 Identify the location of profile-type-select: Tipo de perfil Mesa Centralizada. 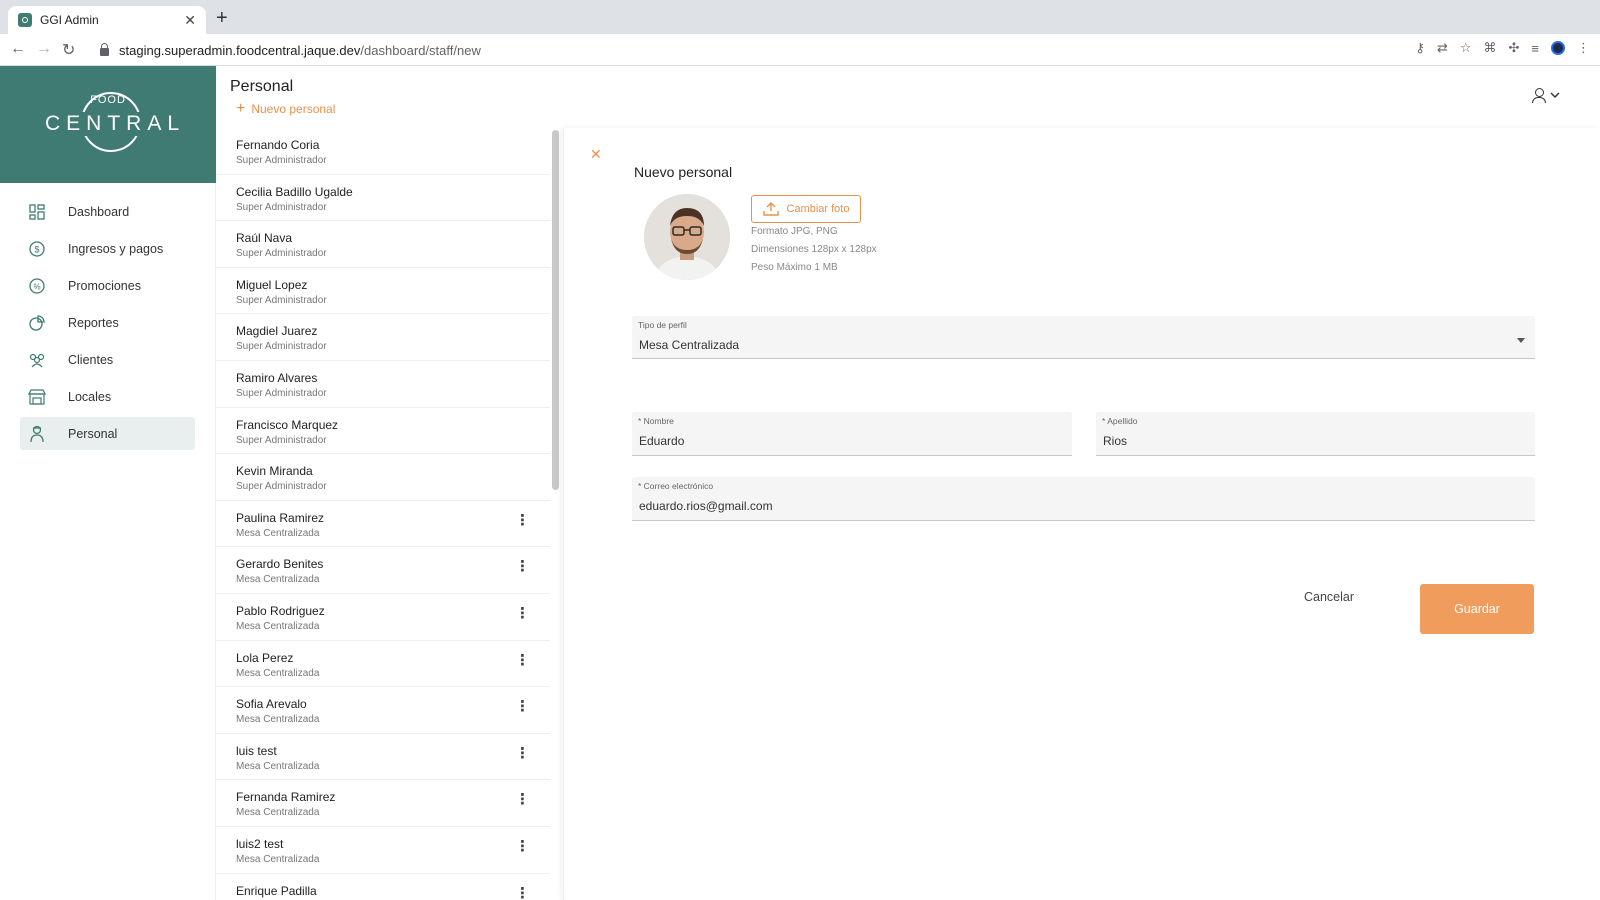
(1083, 337).